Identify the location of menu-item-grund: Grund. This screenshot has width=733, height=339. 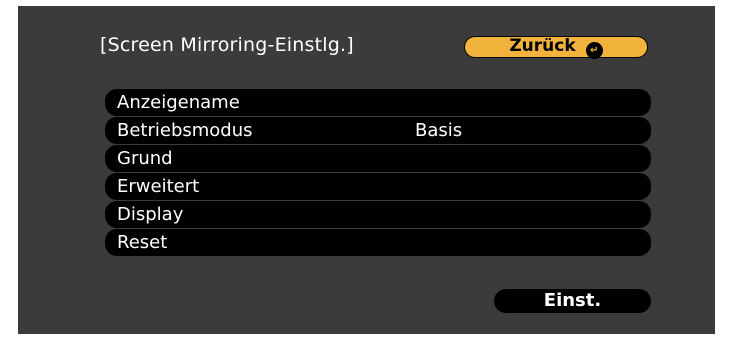
(378, 158).